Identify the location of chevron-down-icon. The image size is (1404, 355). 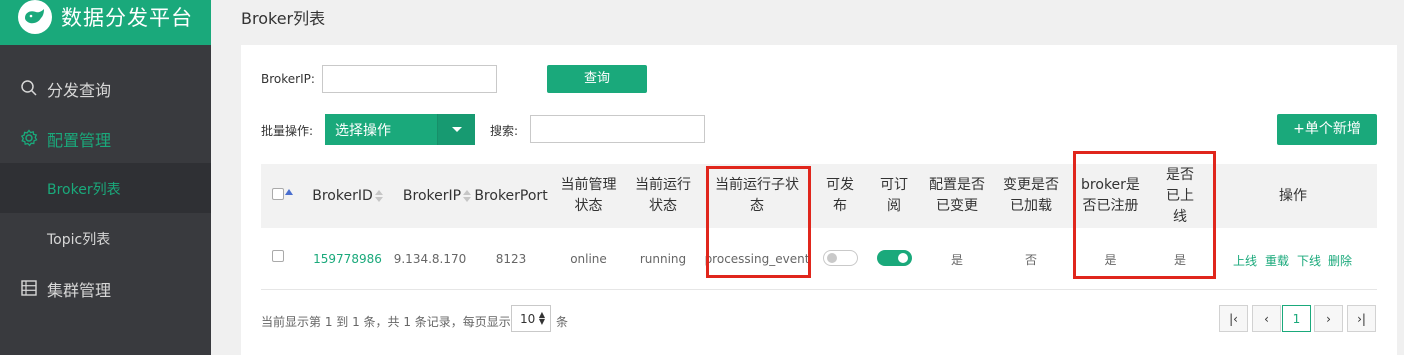
(456, 129).